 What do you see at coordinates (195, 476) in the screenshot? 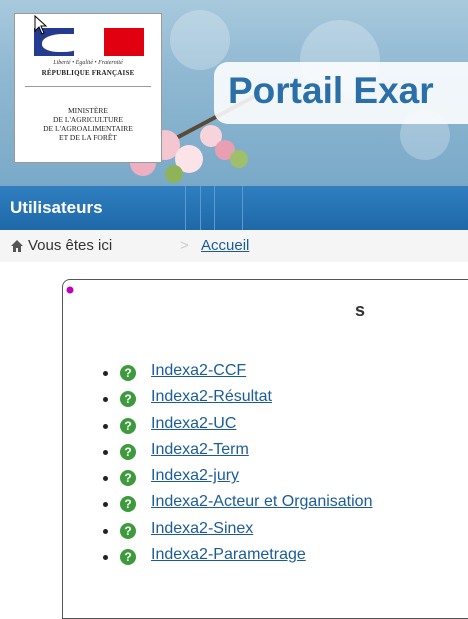
I see `app-link: Indexa2-jury` at bounding box center [195, 476].